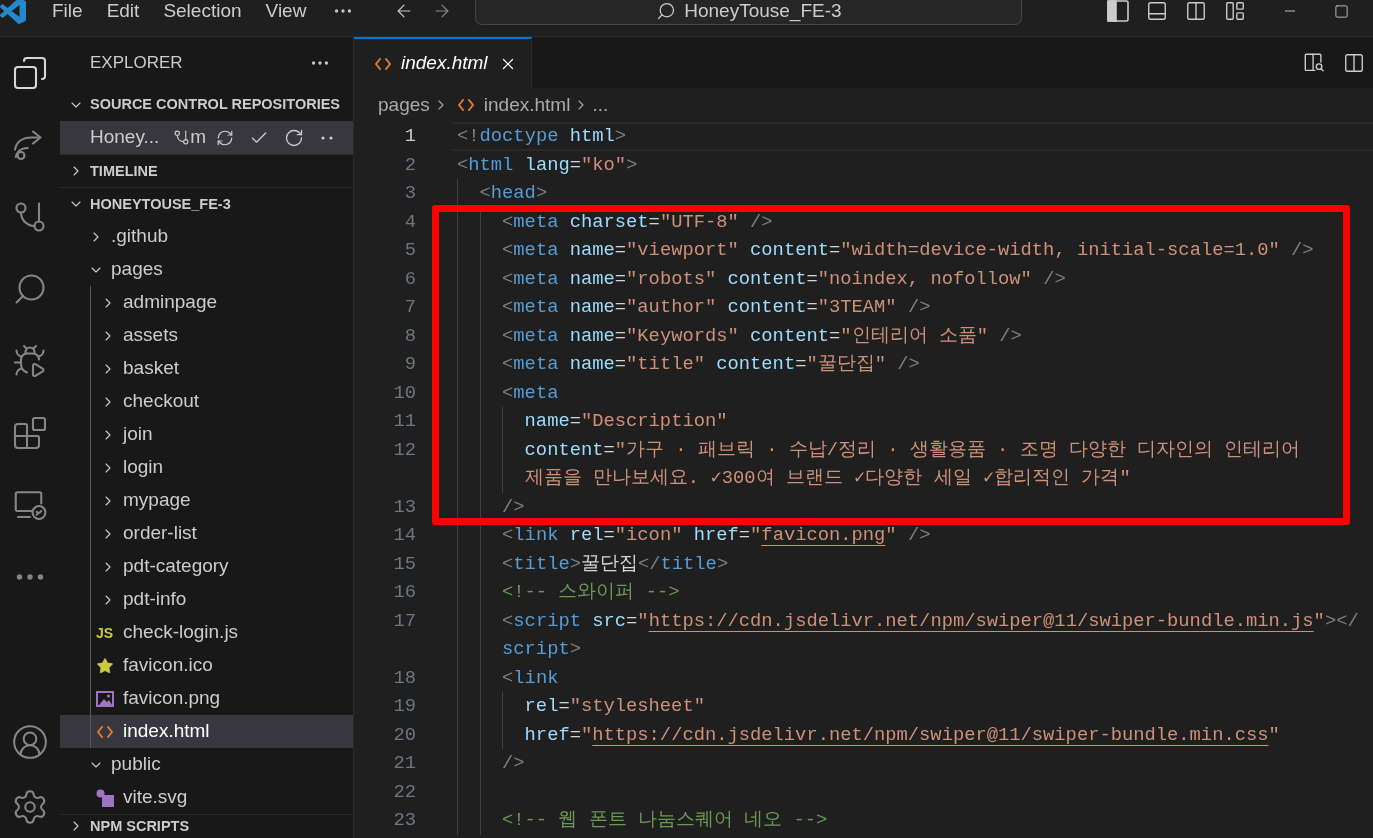 Image resolution: width=1373 pixels, height=838 pixels. I want to click on line-number: 17, so click(404, 621).